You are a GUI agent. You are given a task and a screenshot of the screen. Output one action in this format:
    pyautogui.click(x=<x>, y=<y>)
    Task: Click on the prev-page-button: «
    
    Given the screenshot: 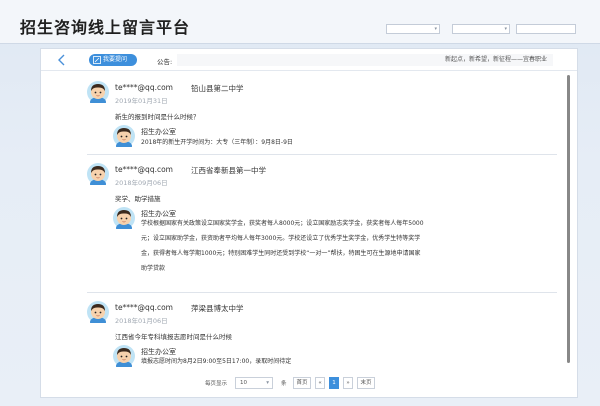 What is the action you would take?
    pyautogui.click(x=320, y=383)
    